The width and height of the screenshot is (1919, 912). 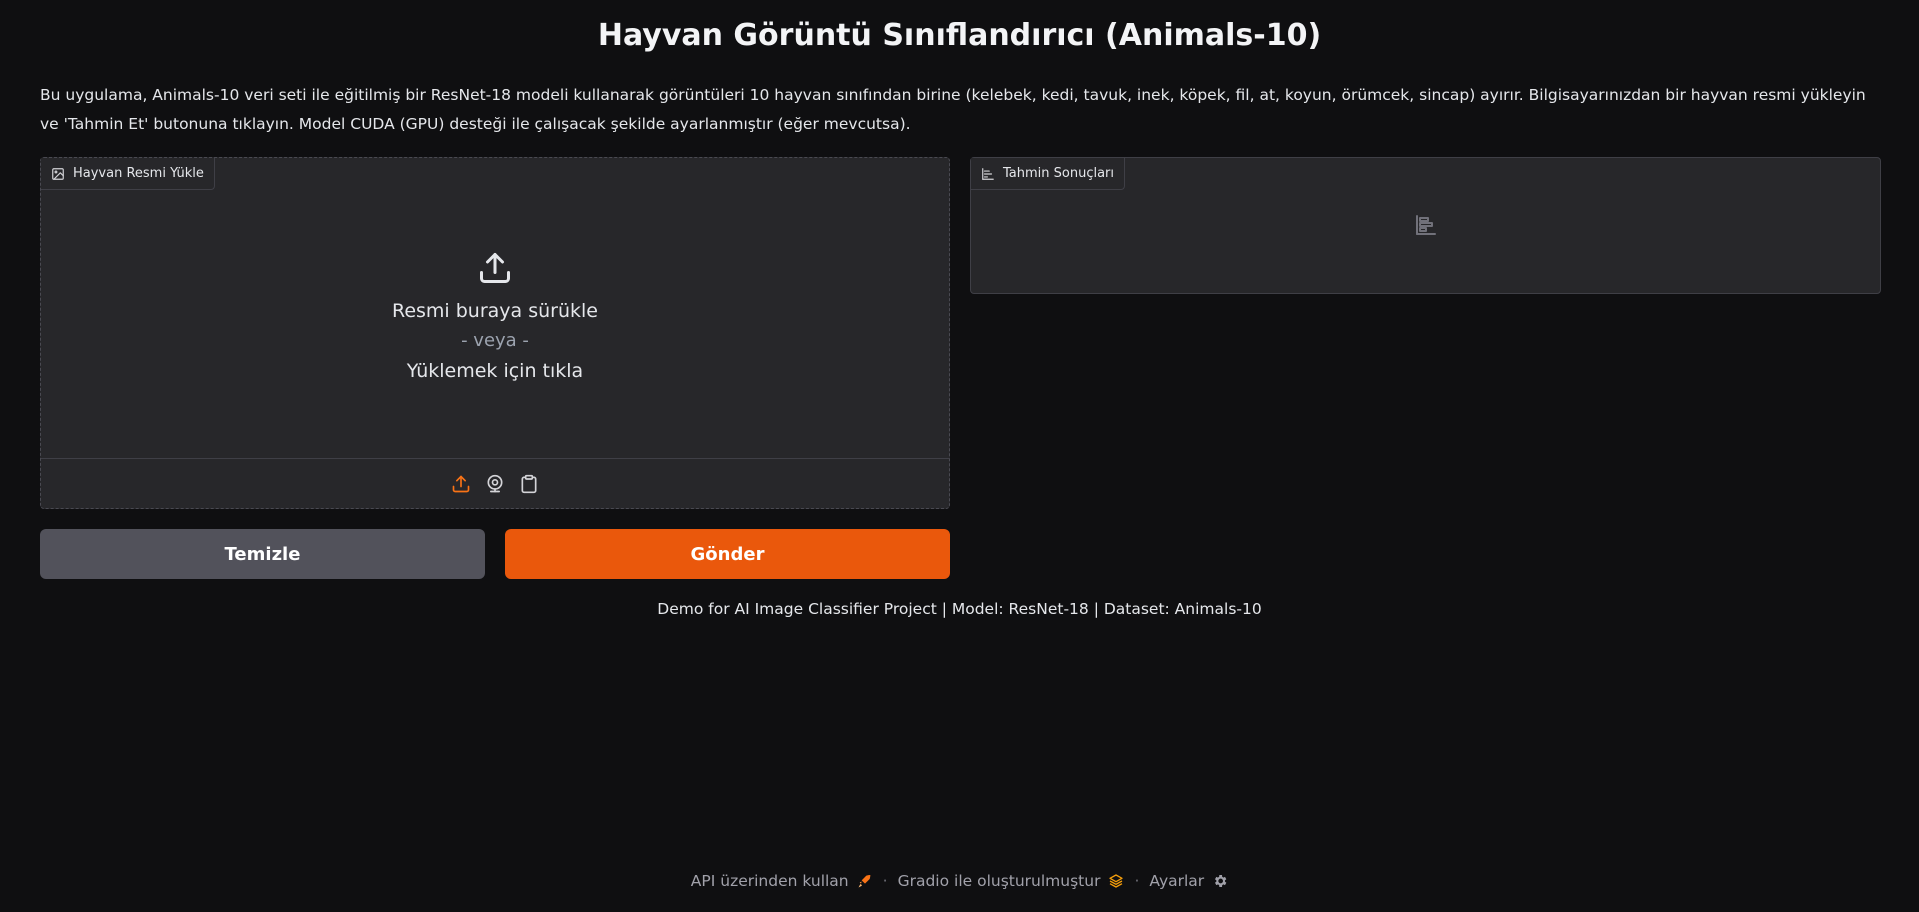 I want to click on settings-link-label: Ayarlar, so click(x=1177, y=881).